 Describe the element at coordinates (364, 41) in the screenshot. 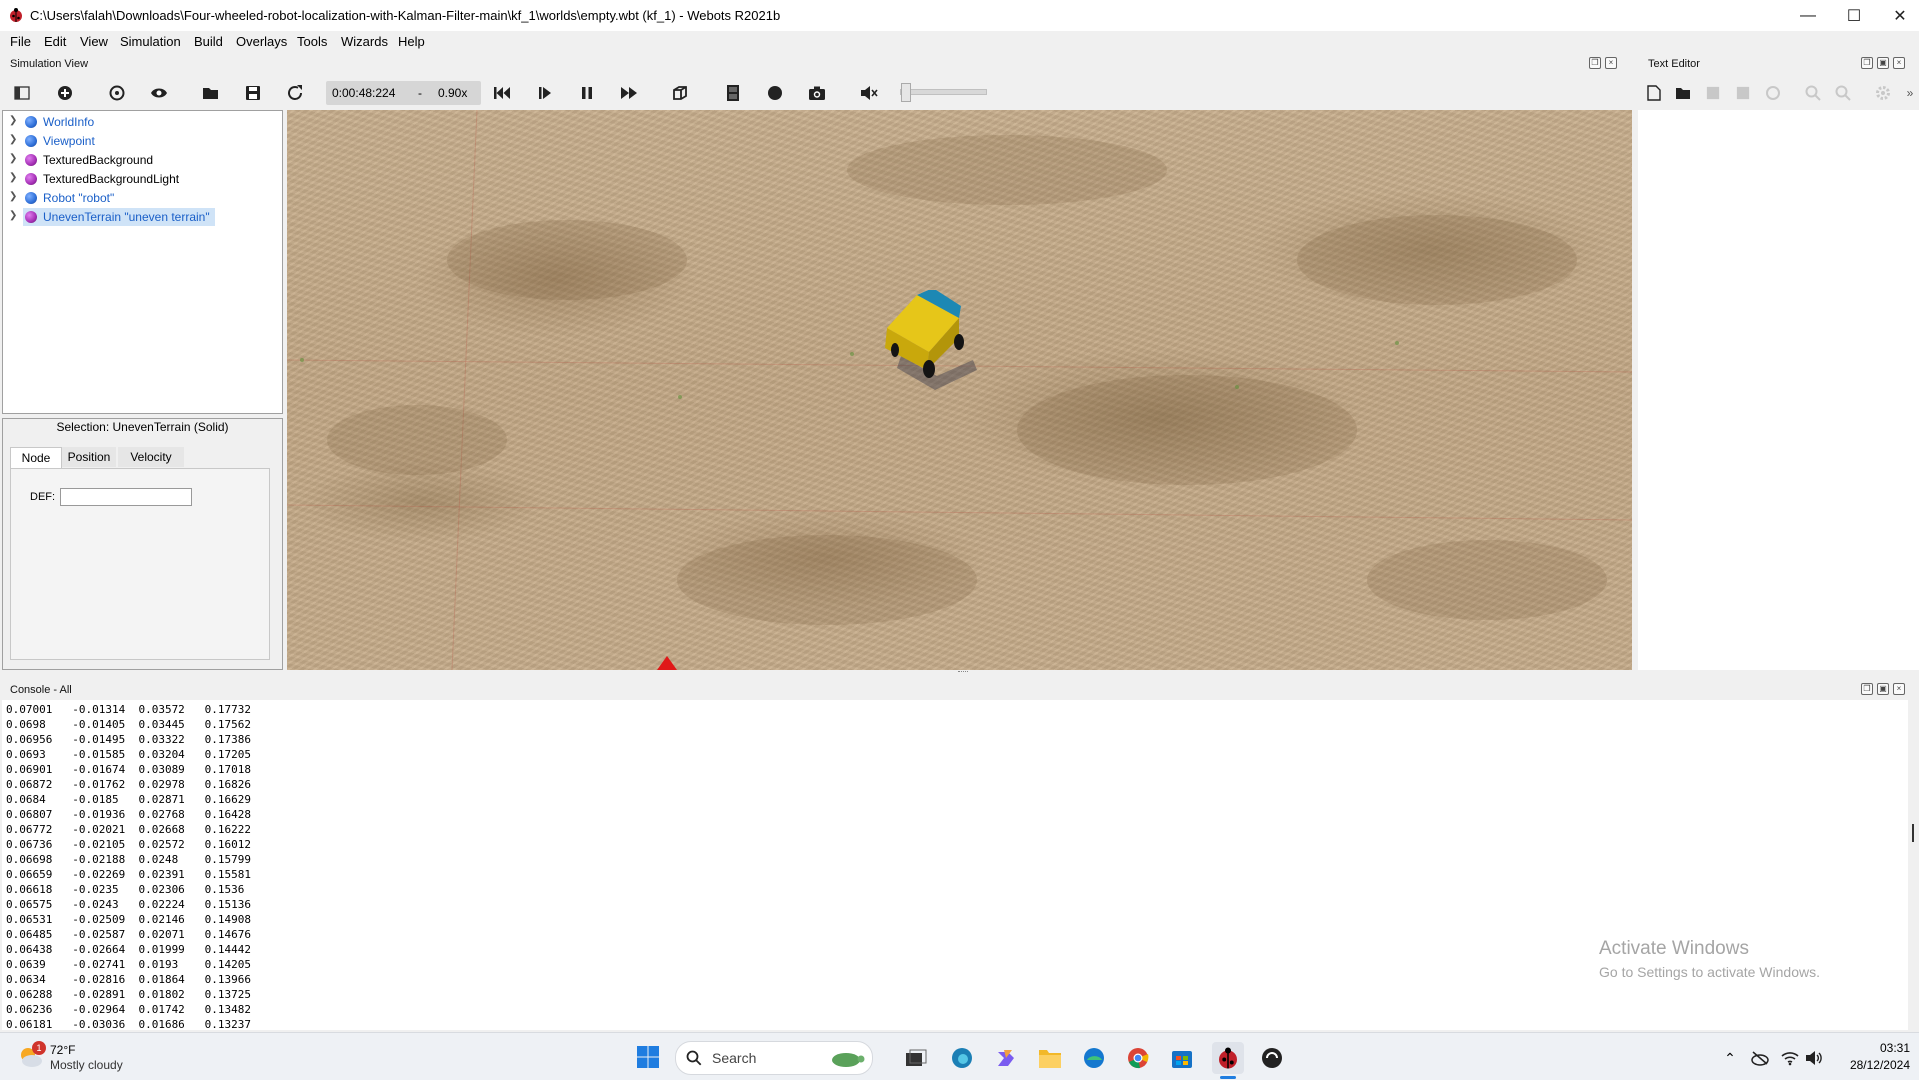

I see `menu-wizards: Wizards` at that location.